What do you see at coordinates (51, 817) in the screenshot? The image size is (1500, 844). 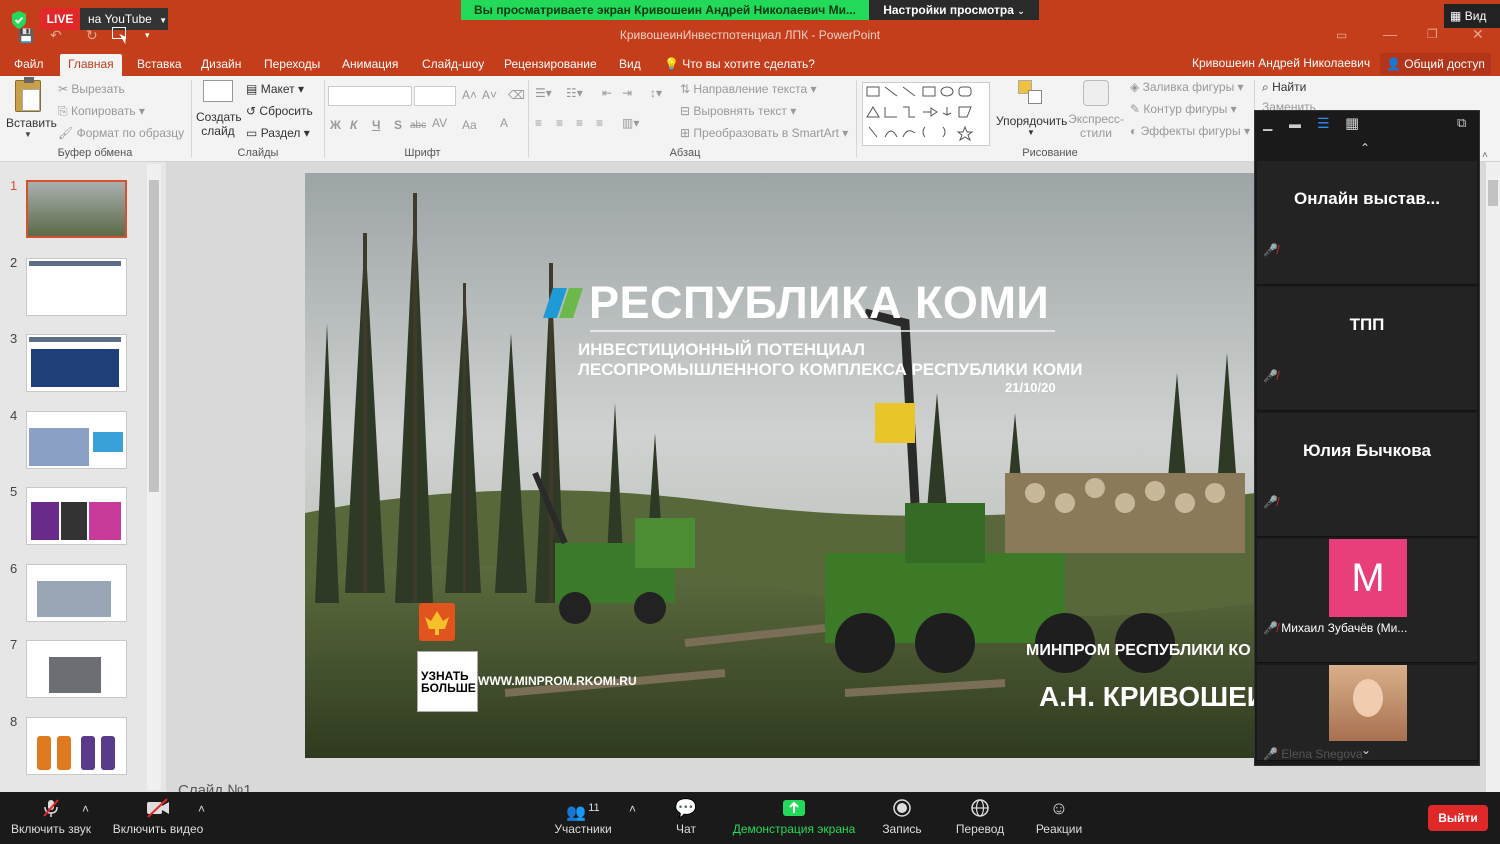 I see `unmute-button: Включить звук` at bounding box center [51, 817].